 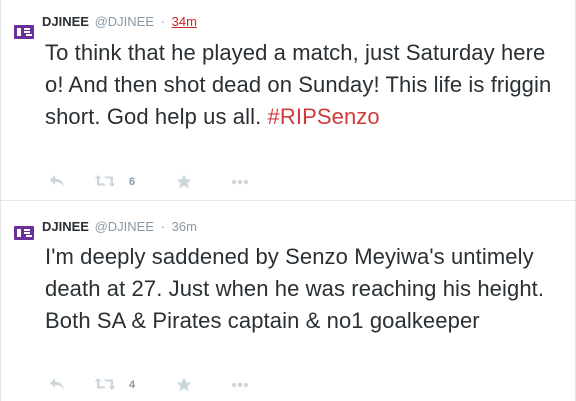 I want to click on tweet-actions: 6, so click(x=195, y=182).